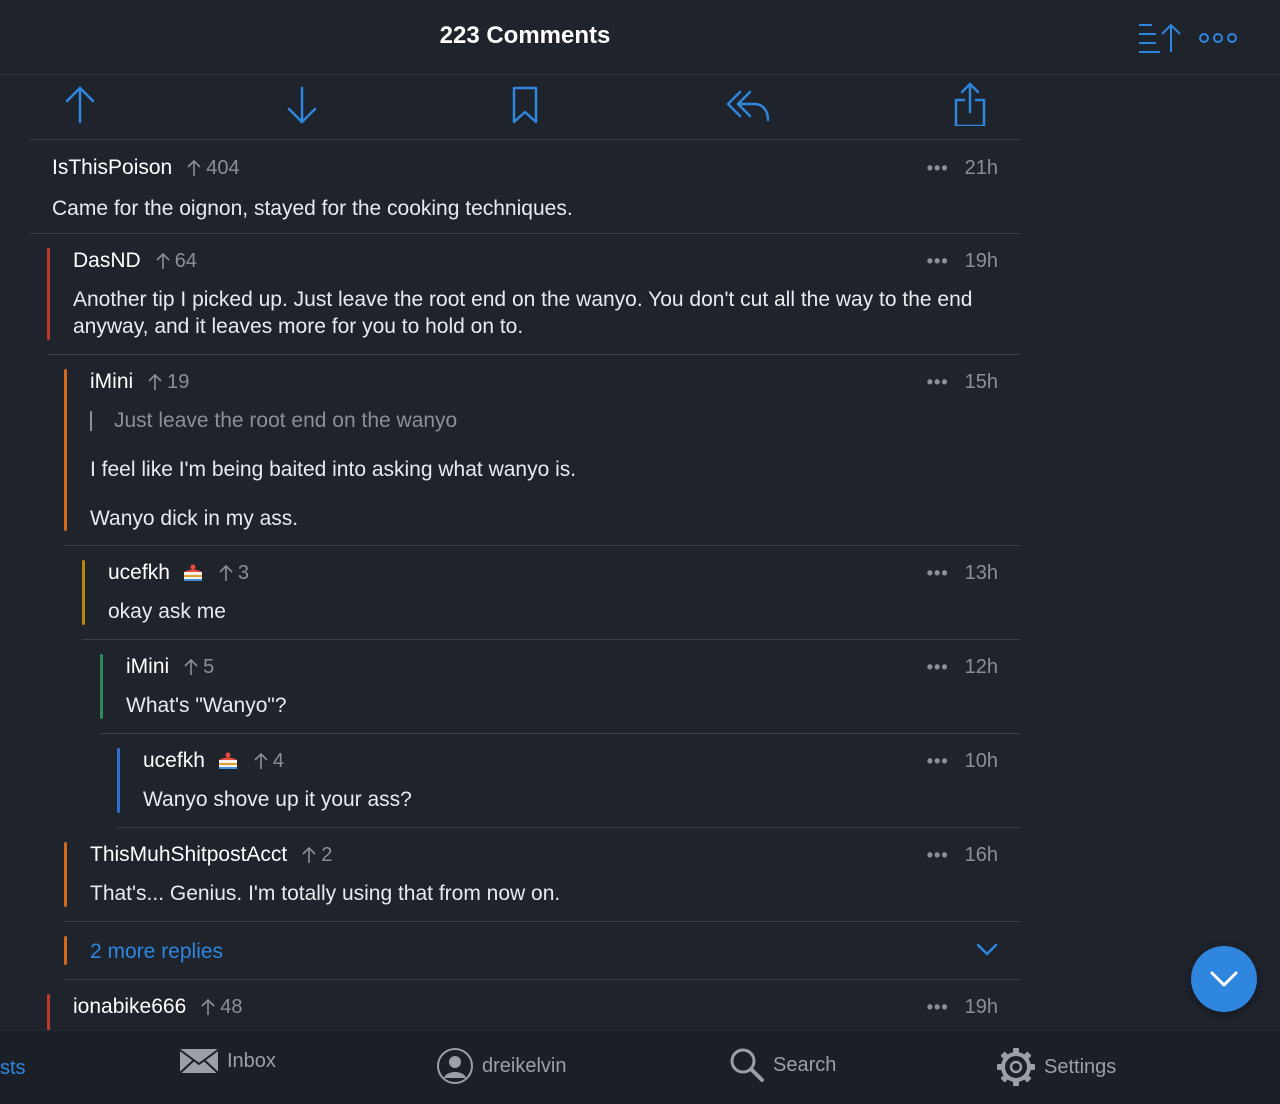 The height and width of the screenshot is (1104, 1280). Describe the element at coordinates (981, 167) in the screenshot. I see `comment-time: 21h` at that location.